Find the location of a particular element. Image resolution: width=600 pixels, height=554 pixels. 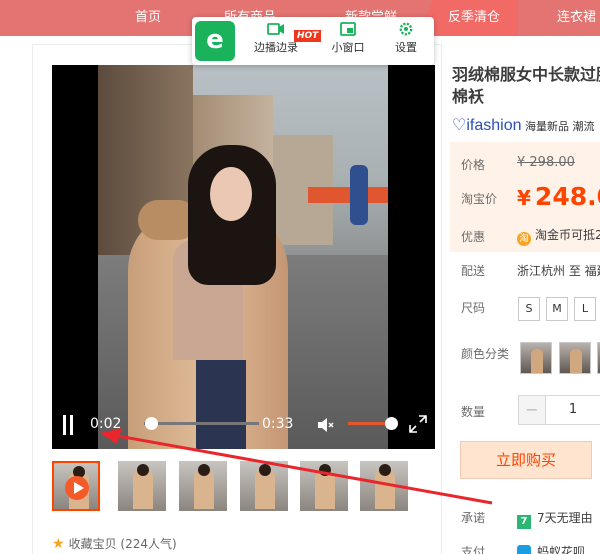

gear-icon is located at coordinates (406, 29).